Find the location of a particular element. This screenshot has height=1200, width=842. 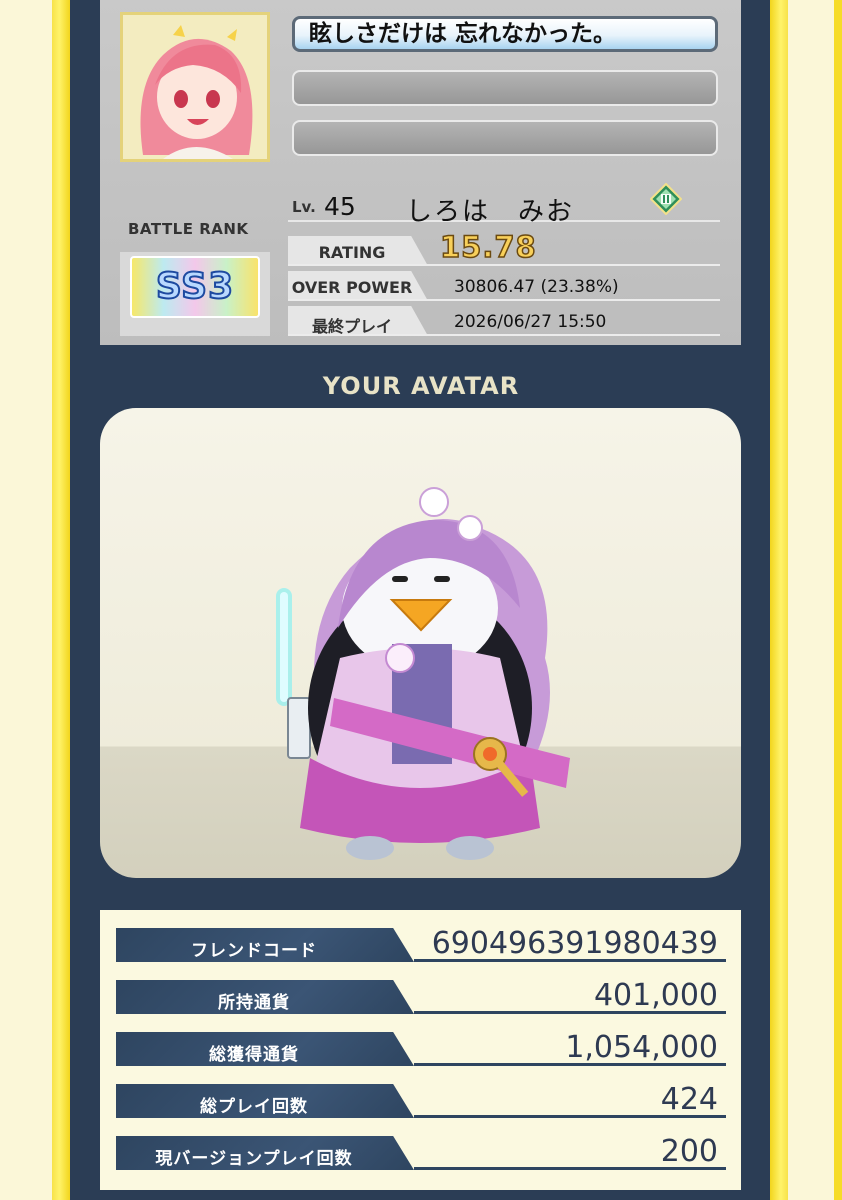

level-value: 45 is located at coordinates (340, 206).